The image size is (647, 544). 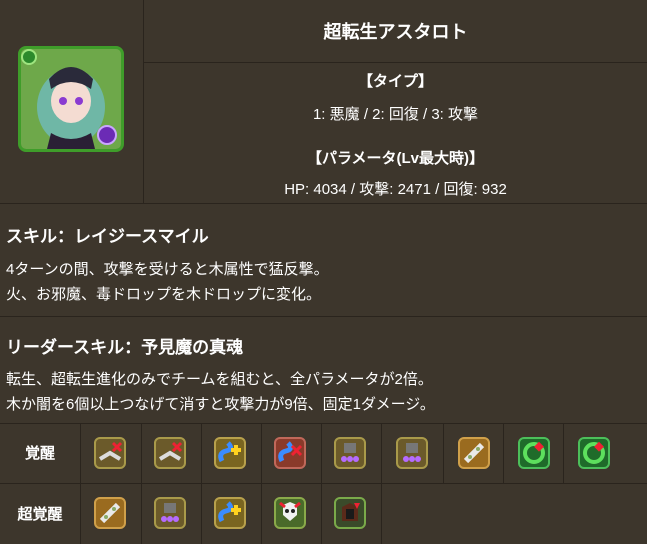 I want to click on leader-skill-heading: リーダースキル：予見魔の真魂, so click(x=125, y=347).